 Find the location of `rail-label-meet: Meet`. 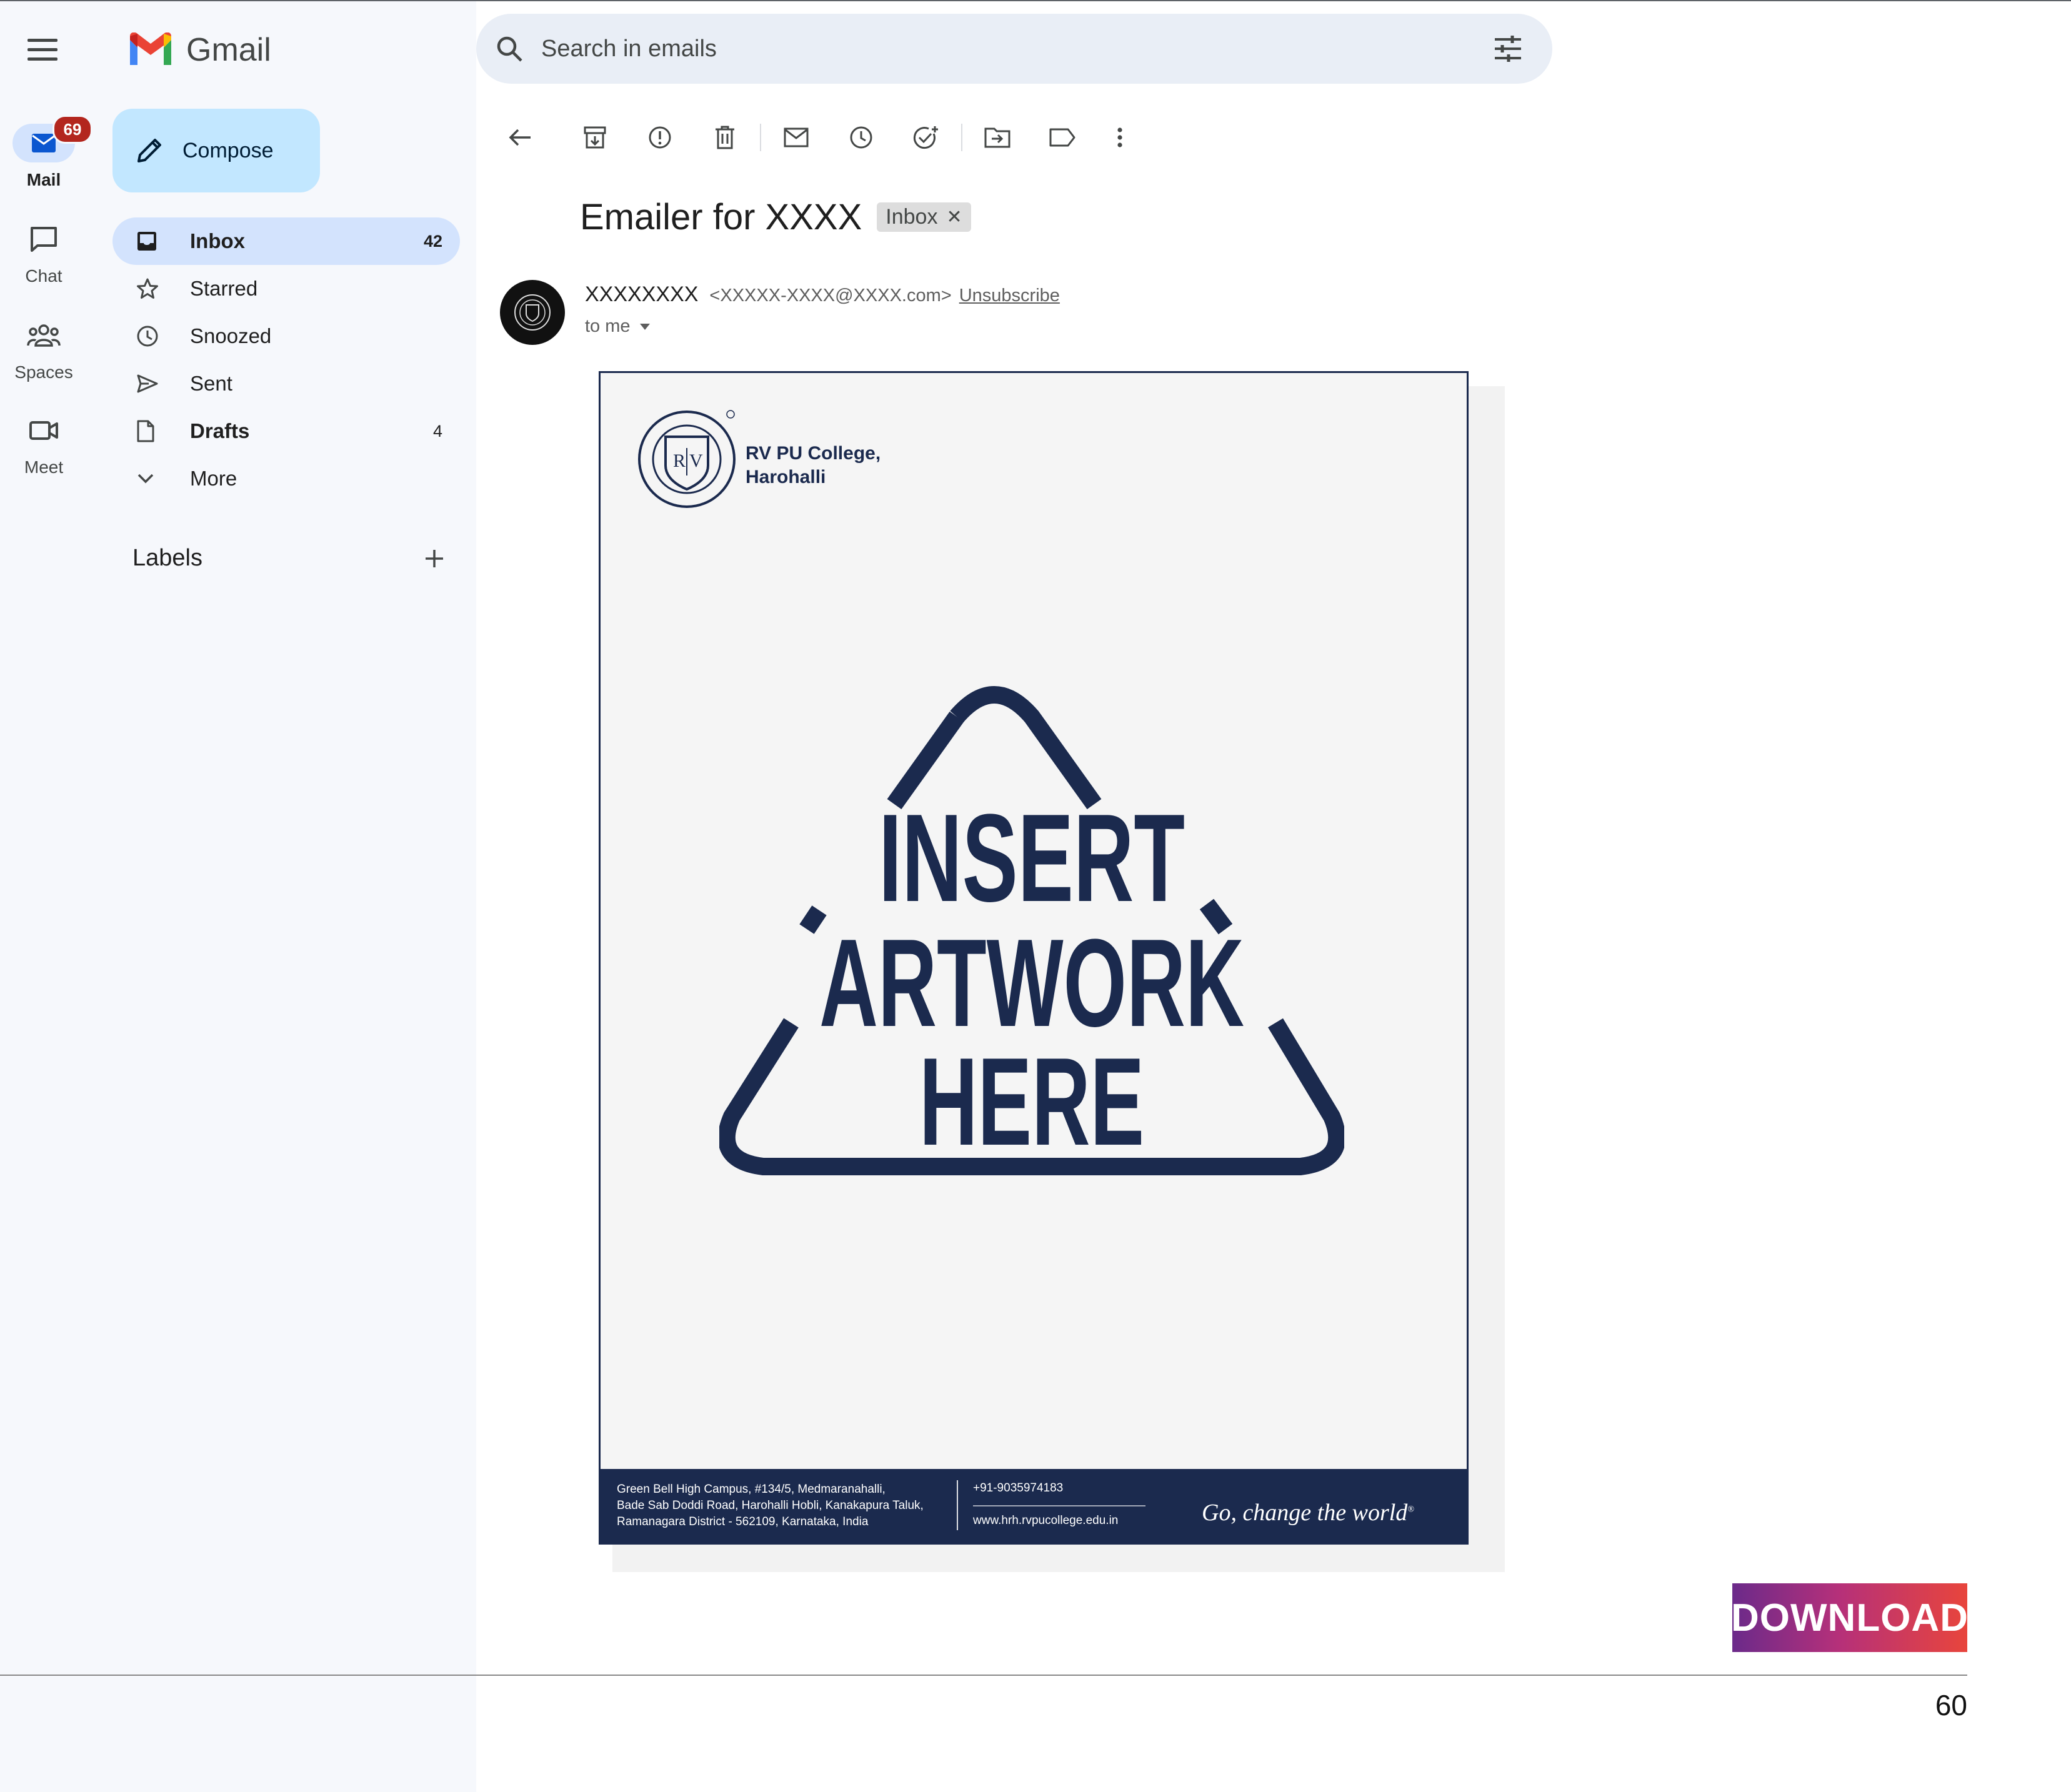

rail-label-meet: Meet is located at coordinates (44, 467).